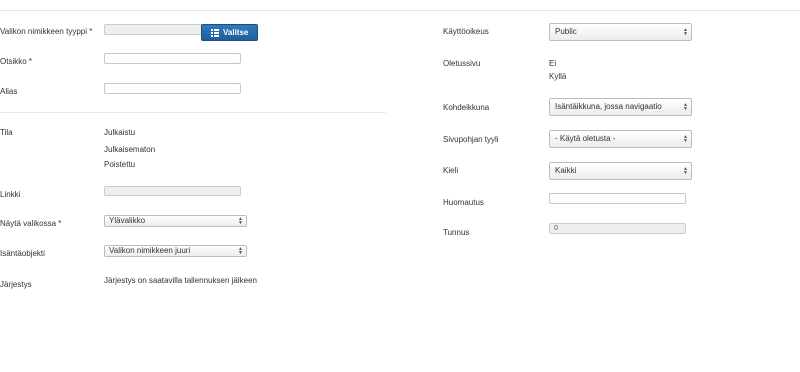 The image size is (800, 372). What do you see at coordinates (620, 171) in the screenshot?
I see `language-select: Kaikki ▲ ▼` at bounding box center [620, 171].